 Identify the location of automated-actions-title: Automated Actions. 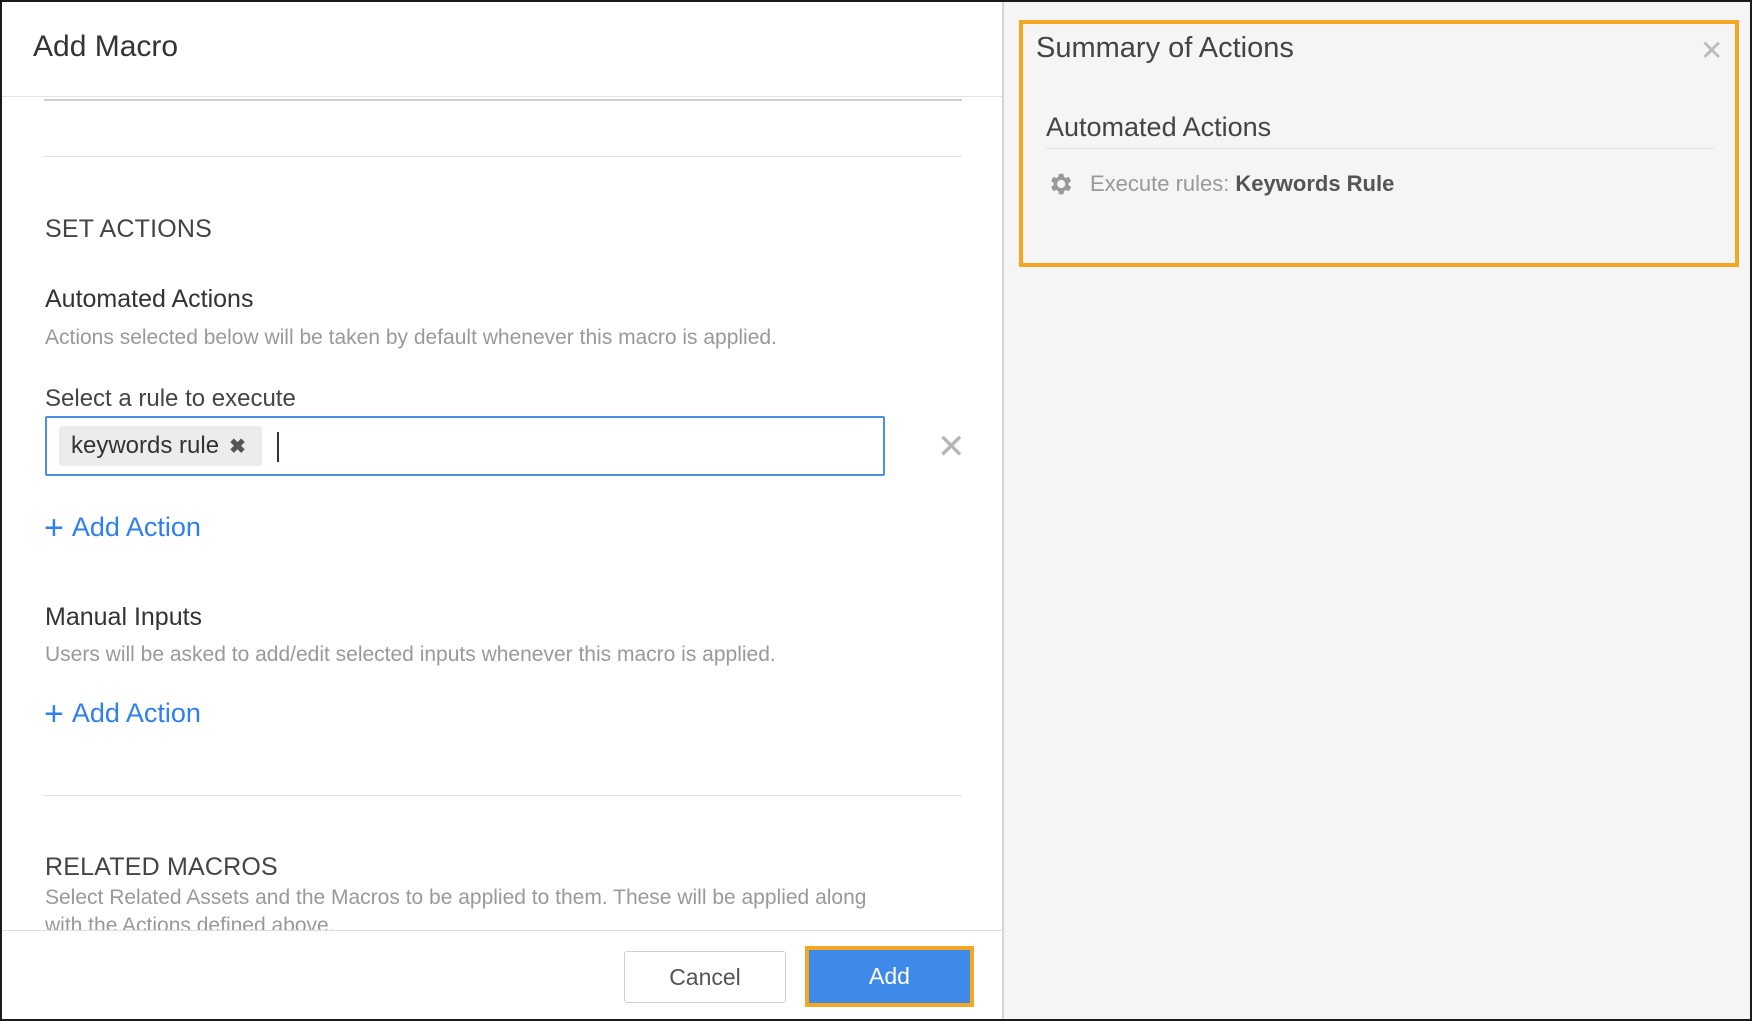
(149, 299).